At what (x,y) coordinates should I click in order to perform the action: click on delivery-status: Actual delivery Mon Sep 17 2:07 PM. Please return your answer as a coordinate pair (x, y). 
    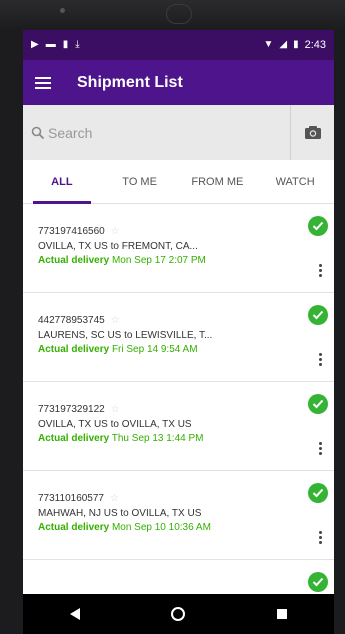
    Looking at the image, I should click on (122, 260).